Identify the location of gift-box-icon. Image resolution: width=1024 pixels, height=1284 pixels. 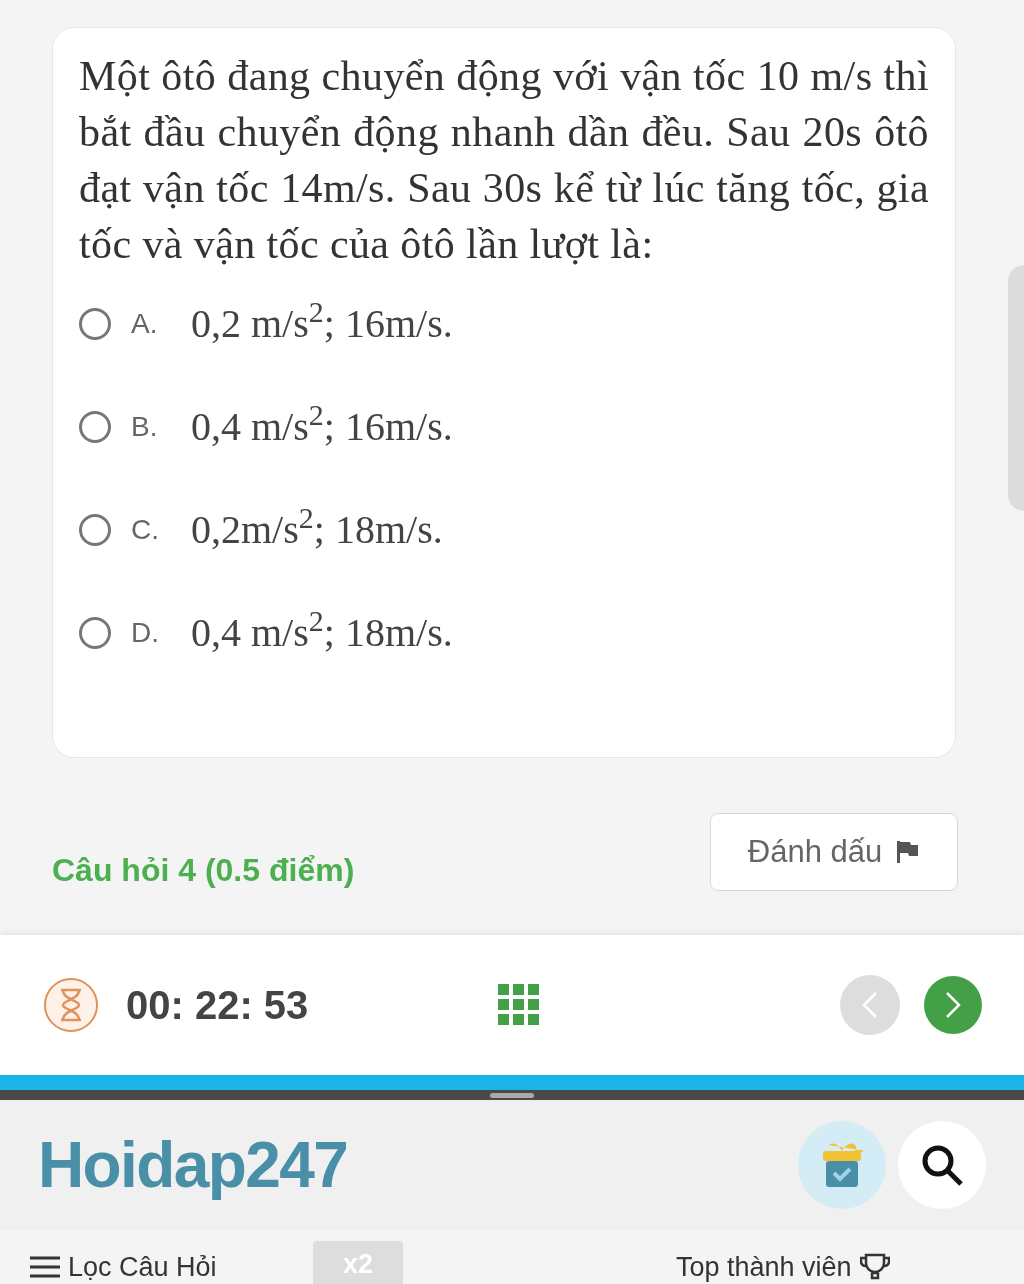
(842, 1165).